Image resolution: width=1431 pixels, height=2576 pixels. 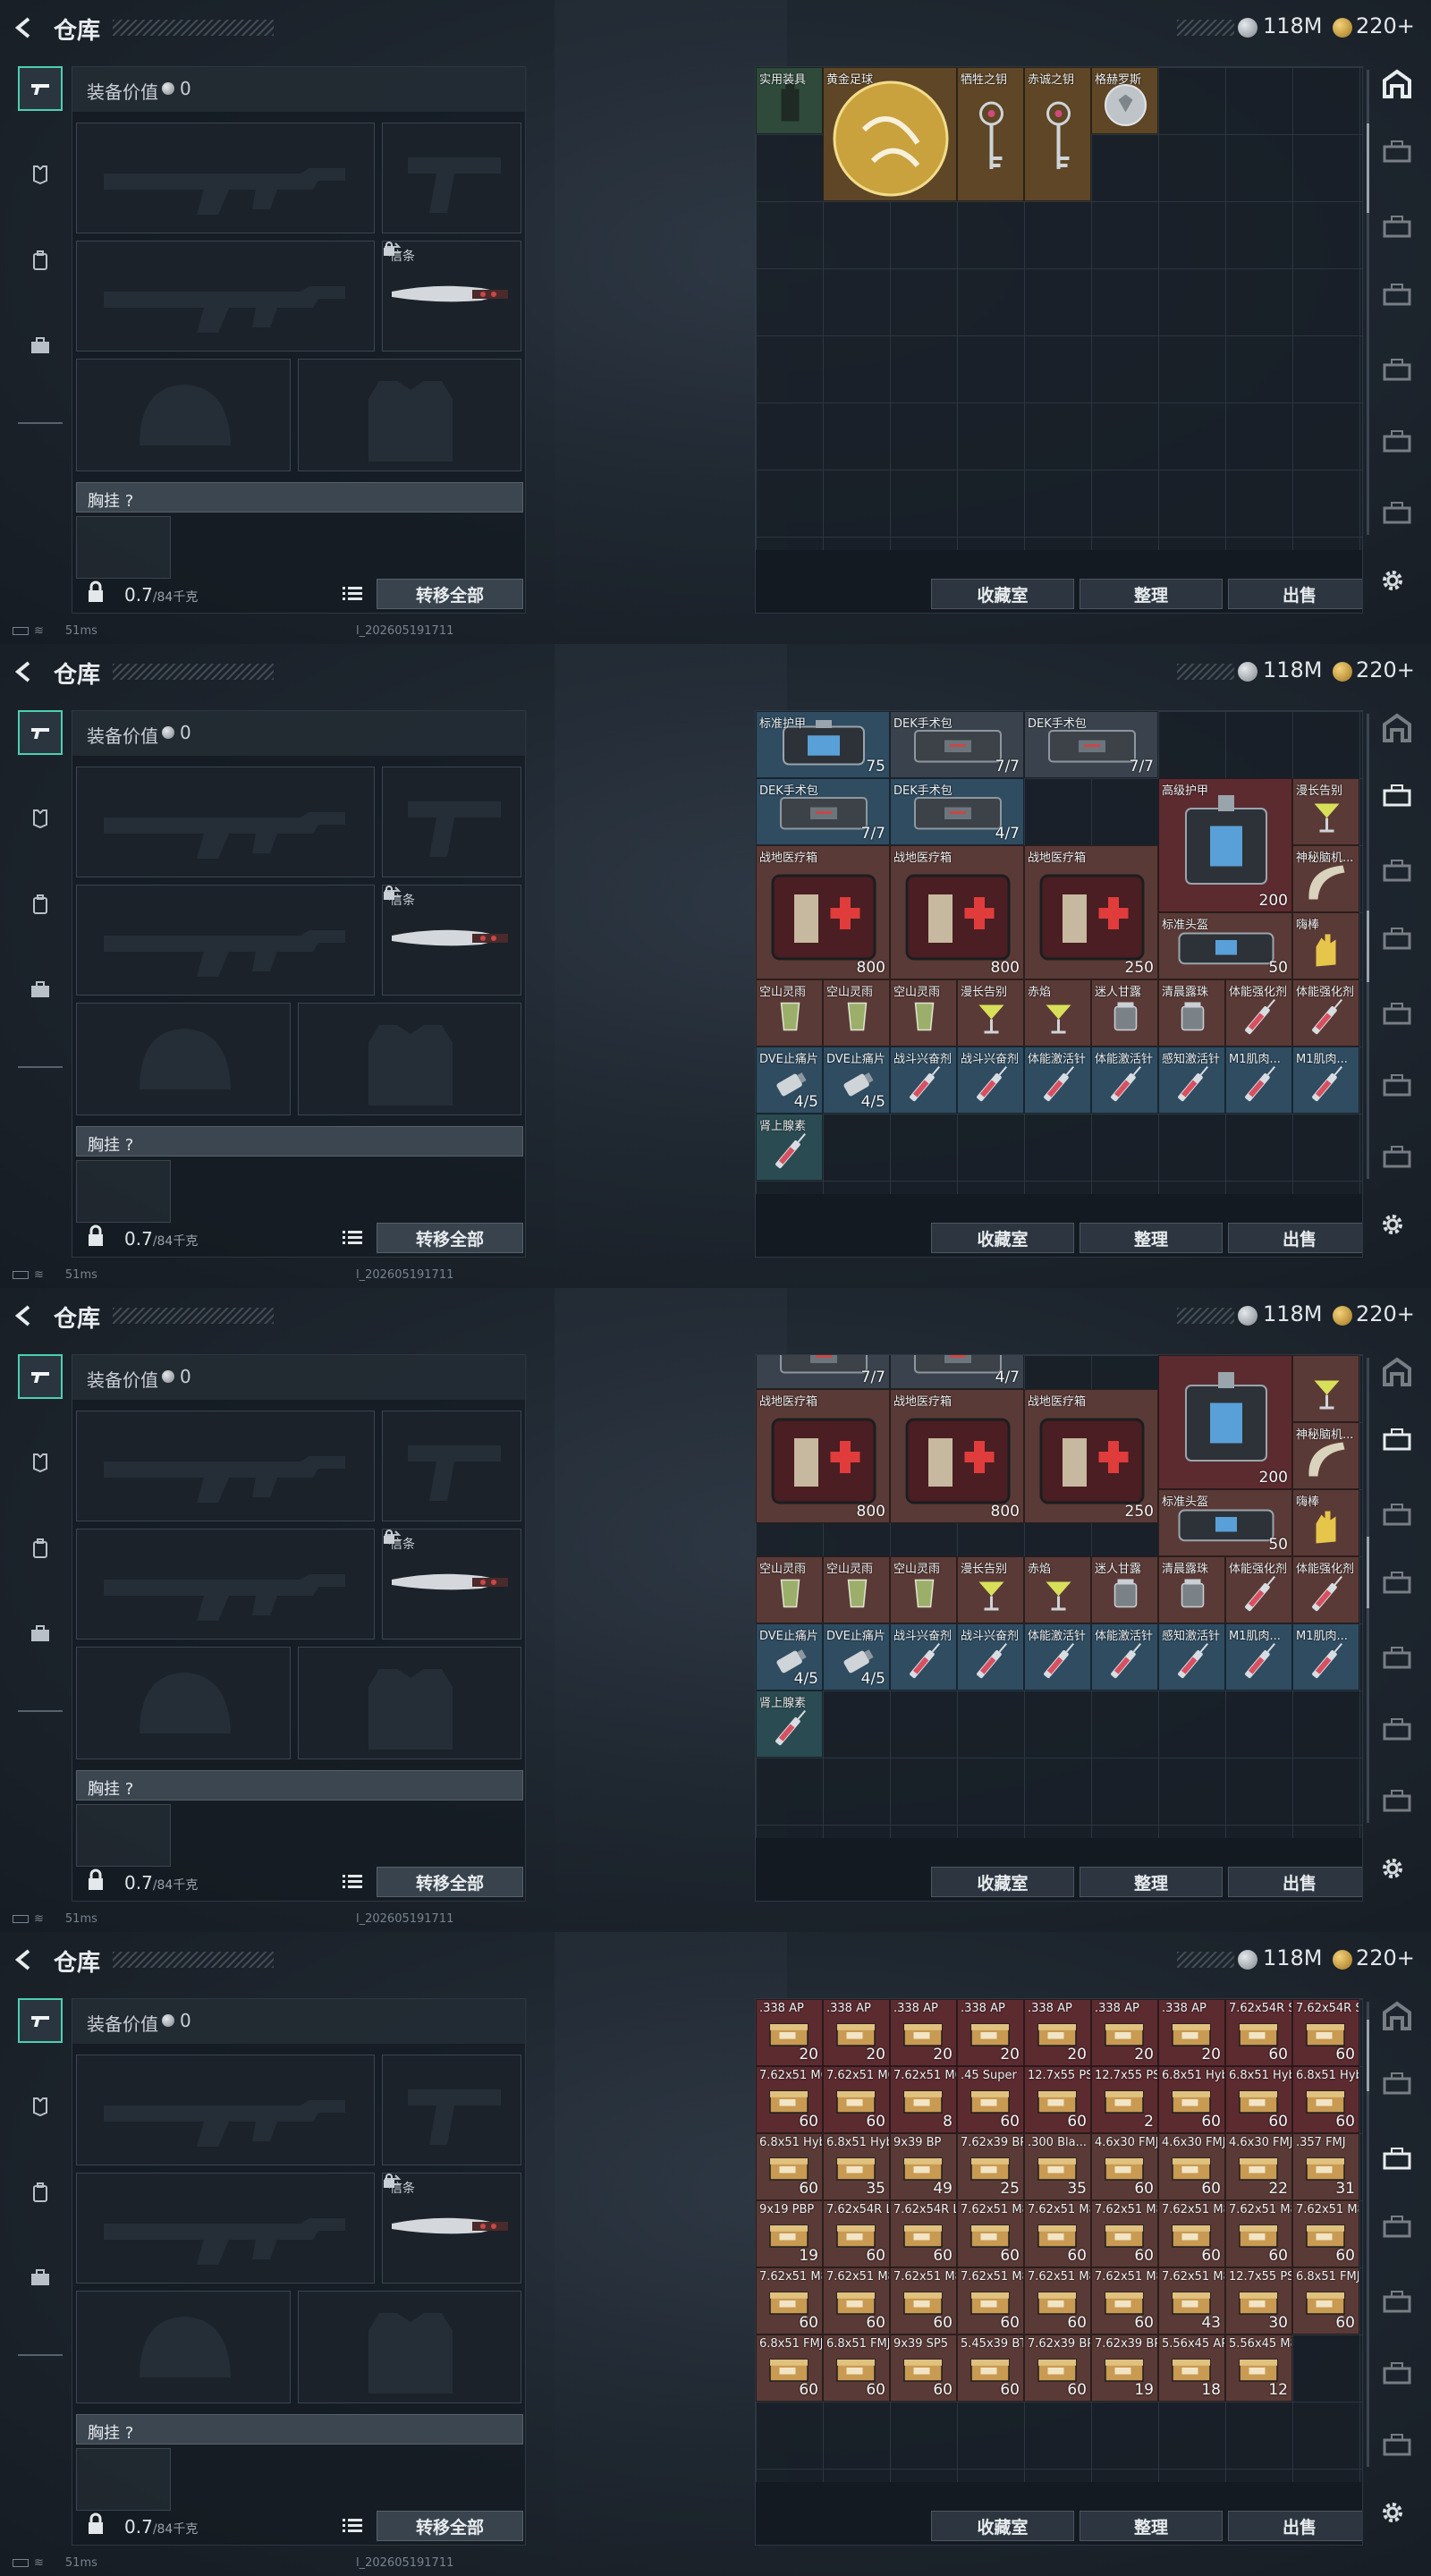 What do you see at coordinates (1326, 2166) in the screenshot?
I see `storage-item: .357 FMJ 31` at bounding box center [1326, 2166].